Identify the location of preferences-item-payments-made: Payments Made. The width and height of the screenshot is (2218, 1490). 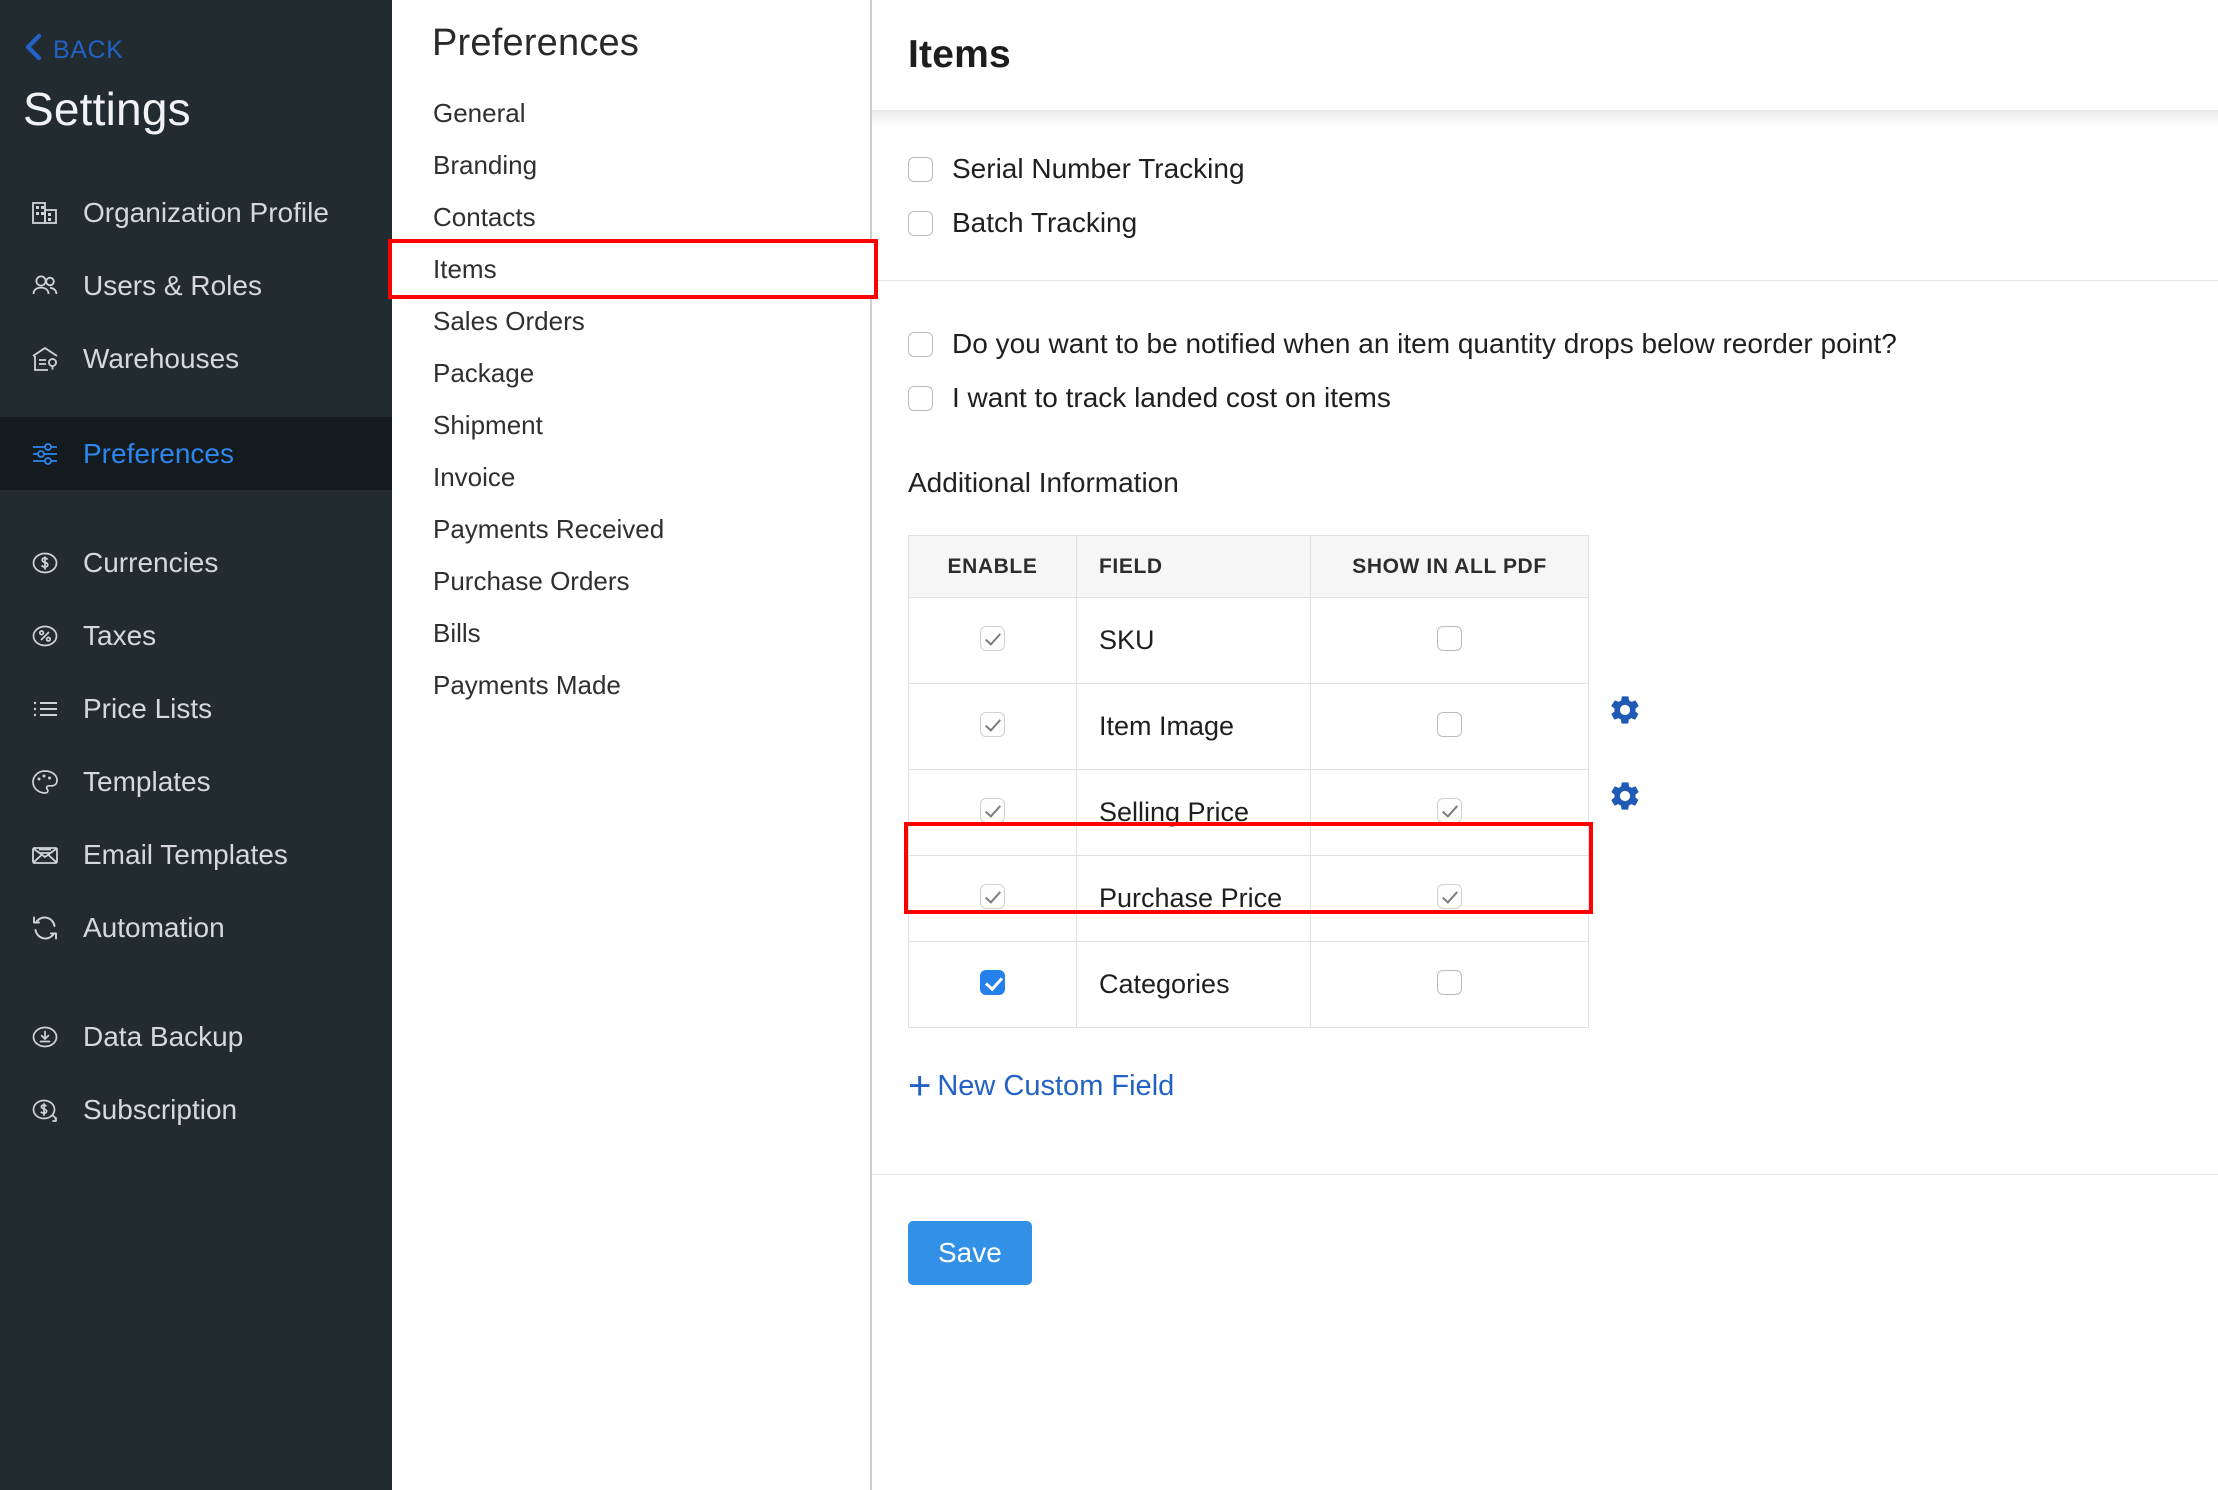
(631, 685).